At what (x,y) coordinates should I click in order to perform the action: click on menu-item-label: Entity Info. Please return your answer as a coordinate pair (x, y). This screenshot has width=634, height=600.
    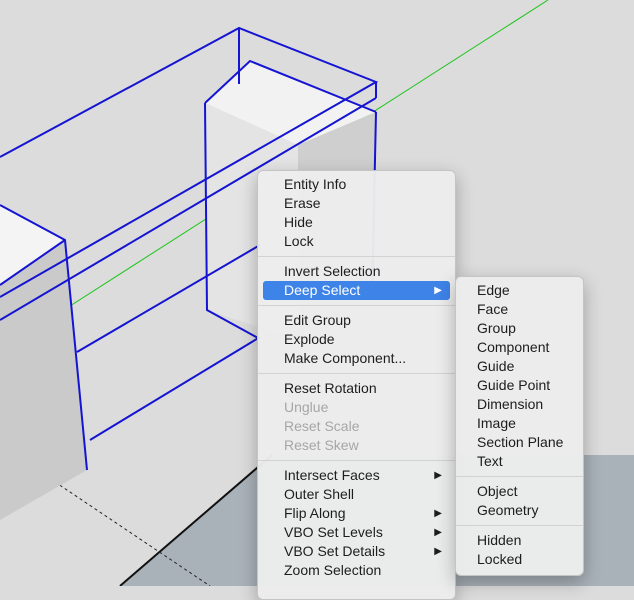
    Looking at the image, I should click on (315, 184).